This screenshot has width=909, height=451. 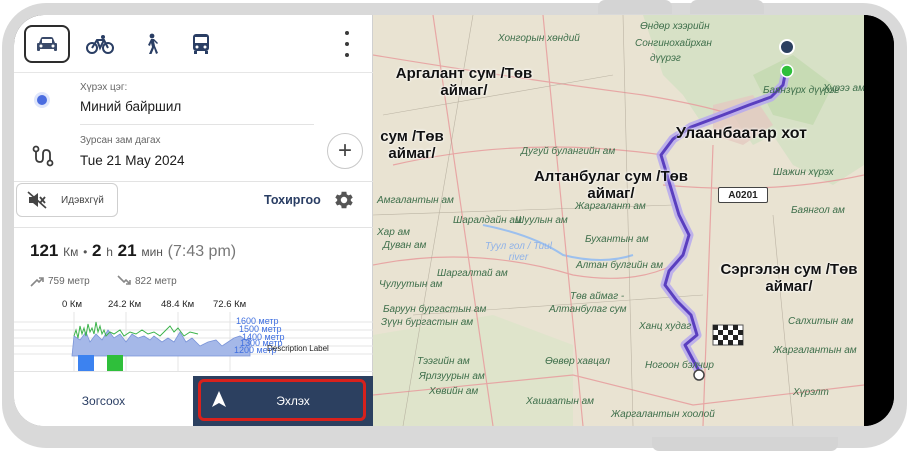 What do you see at coordinates (82, 200) in the screenshot?
I see `sound-toggle-label: Идэвхгүй` at bounding box center [82, 200].